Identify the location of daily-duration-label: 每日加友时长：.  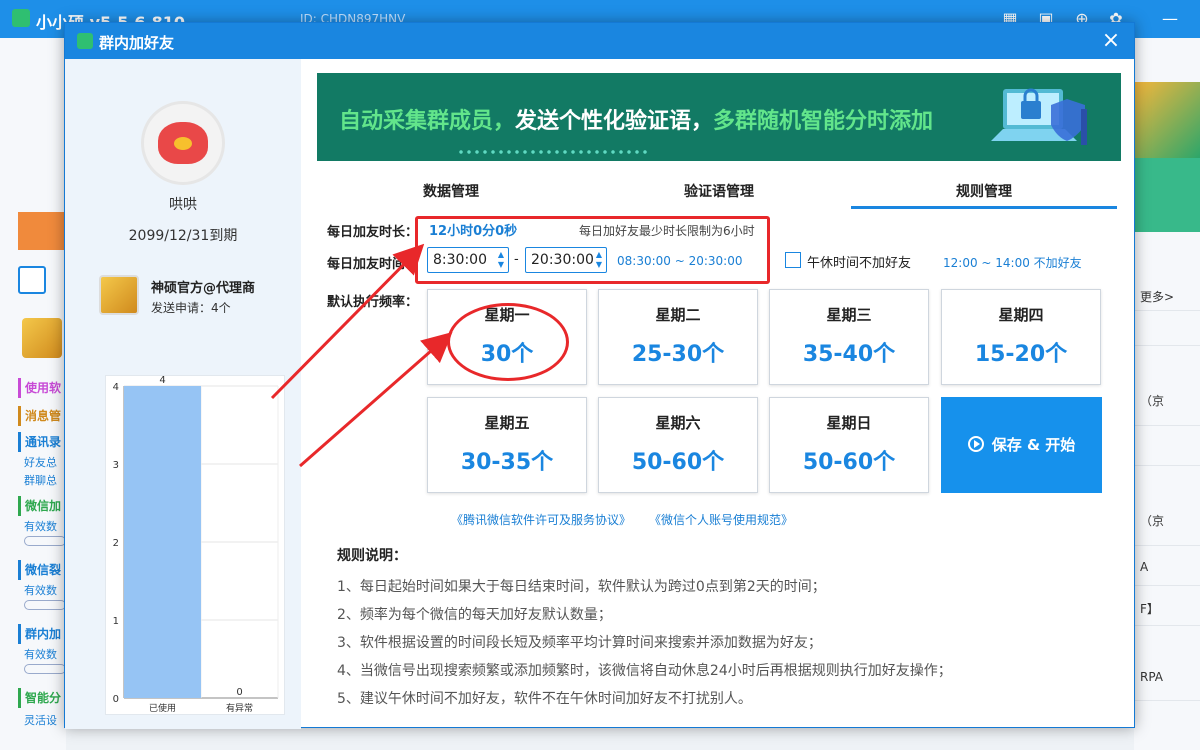
(373, 232).